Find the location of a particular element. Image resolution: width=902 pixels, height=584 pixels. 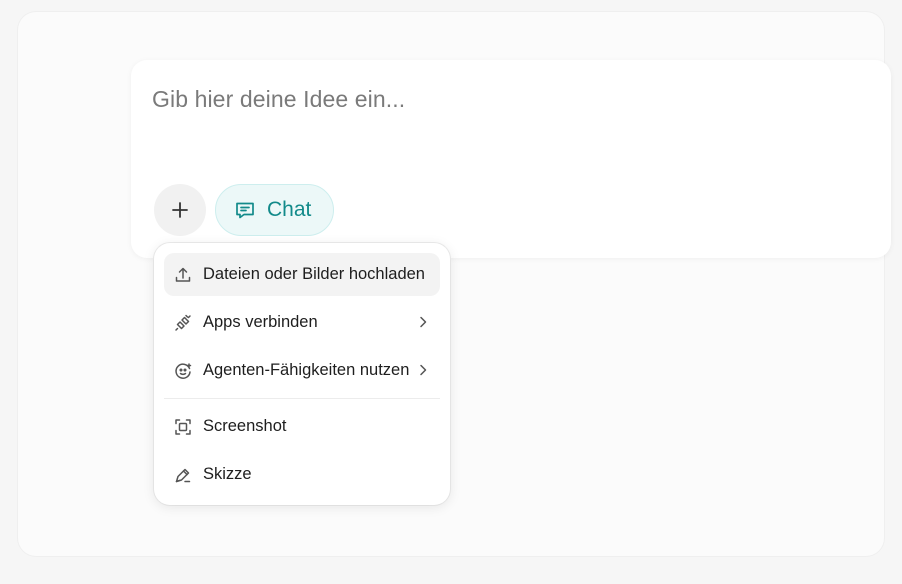

menu-item-agent-skills: Agenten-Fähigkeiten nutzen is located at coordinates (302, 370).